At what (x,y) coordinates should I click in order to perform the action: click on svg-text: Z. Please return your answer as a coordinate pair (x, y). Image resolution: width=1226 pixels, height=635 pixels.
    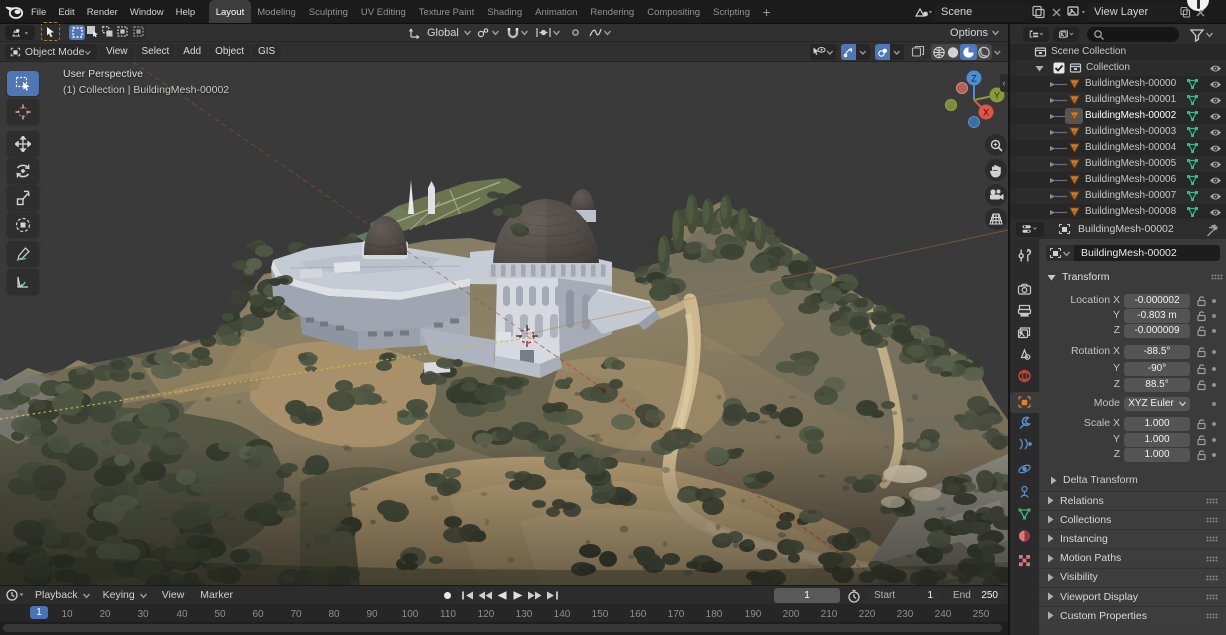
    Looking at the image, I should click on (974, 79).